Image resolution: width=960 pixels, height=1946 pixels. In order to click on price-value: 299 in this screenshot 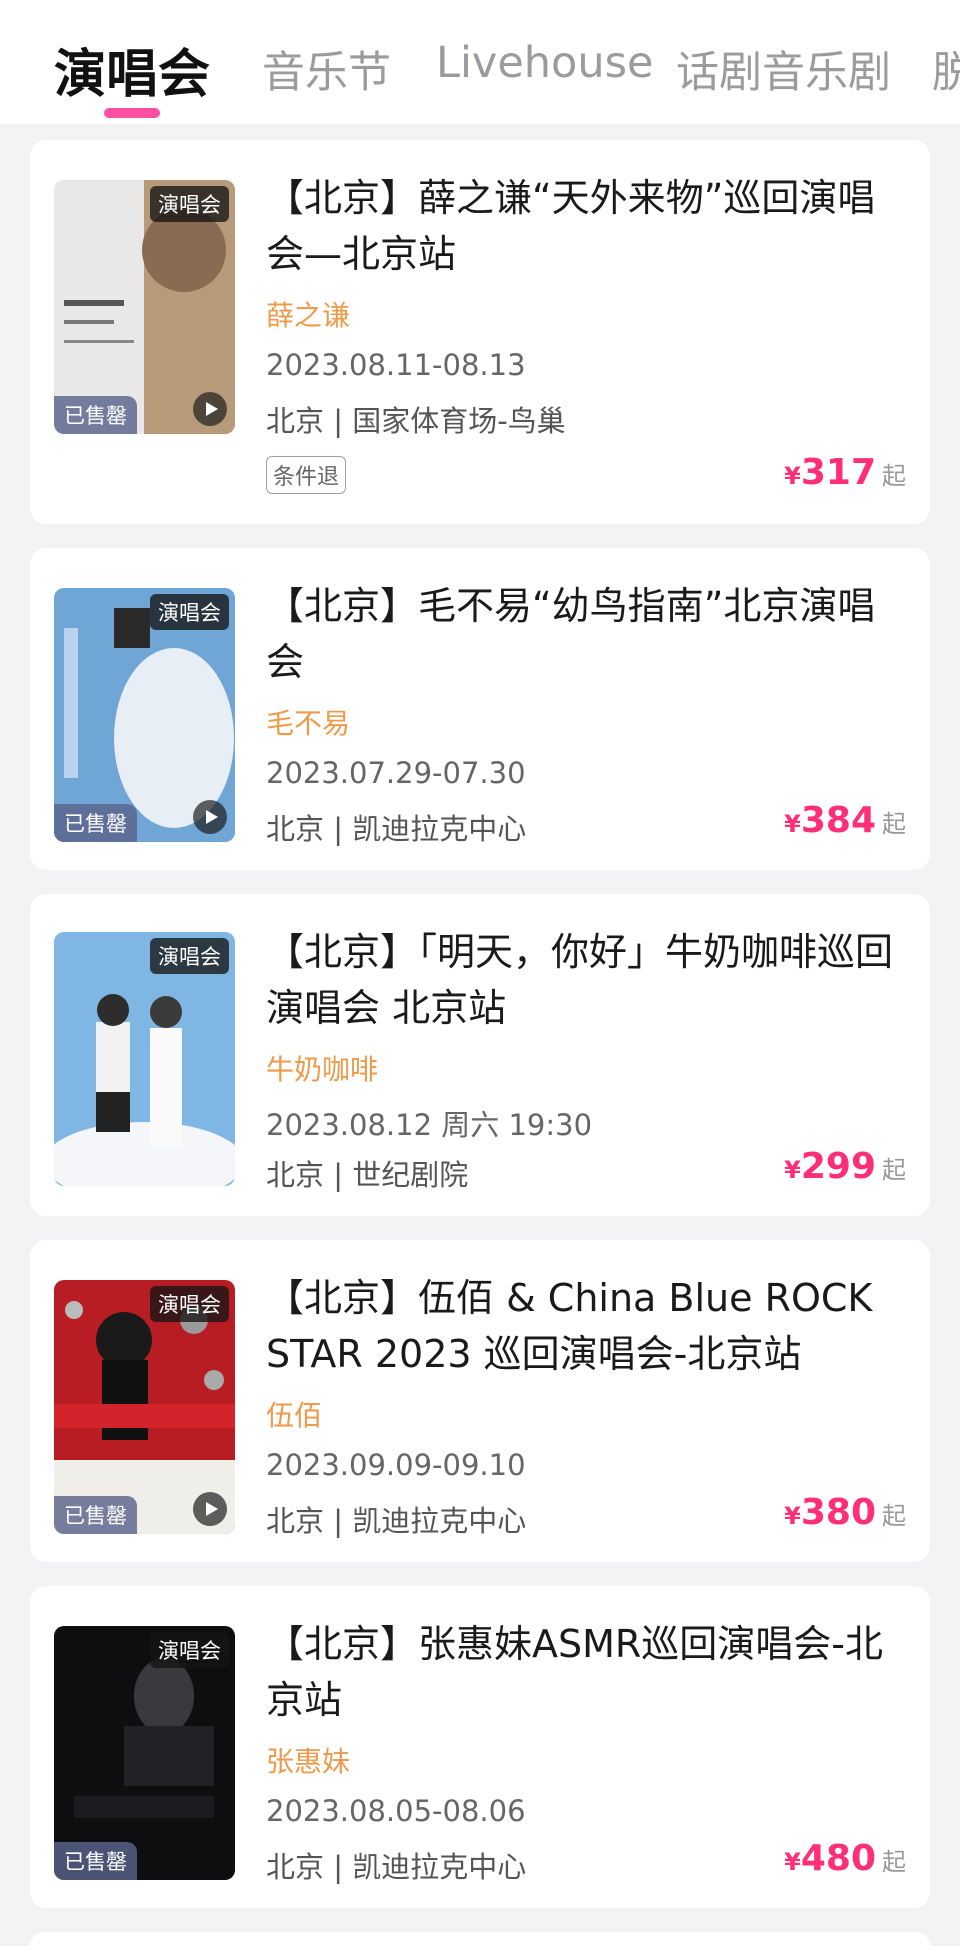, I will do `click(838, 1166)`.